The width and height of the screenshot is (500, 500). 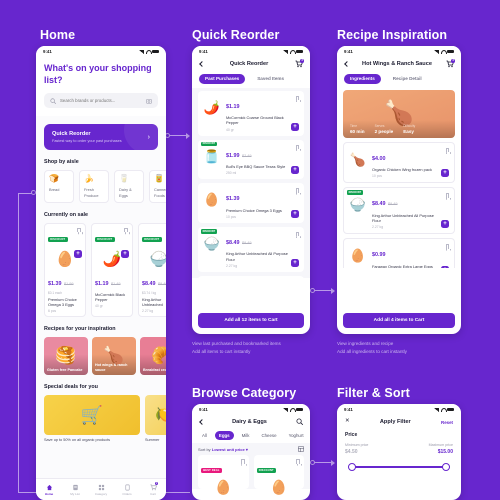 I want to click on add-all-ingredients-button: Add all 4 items to Cart, so click(x=399, y=320).